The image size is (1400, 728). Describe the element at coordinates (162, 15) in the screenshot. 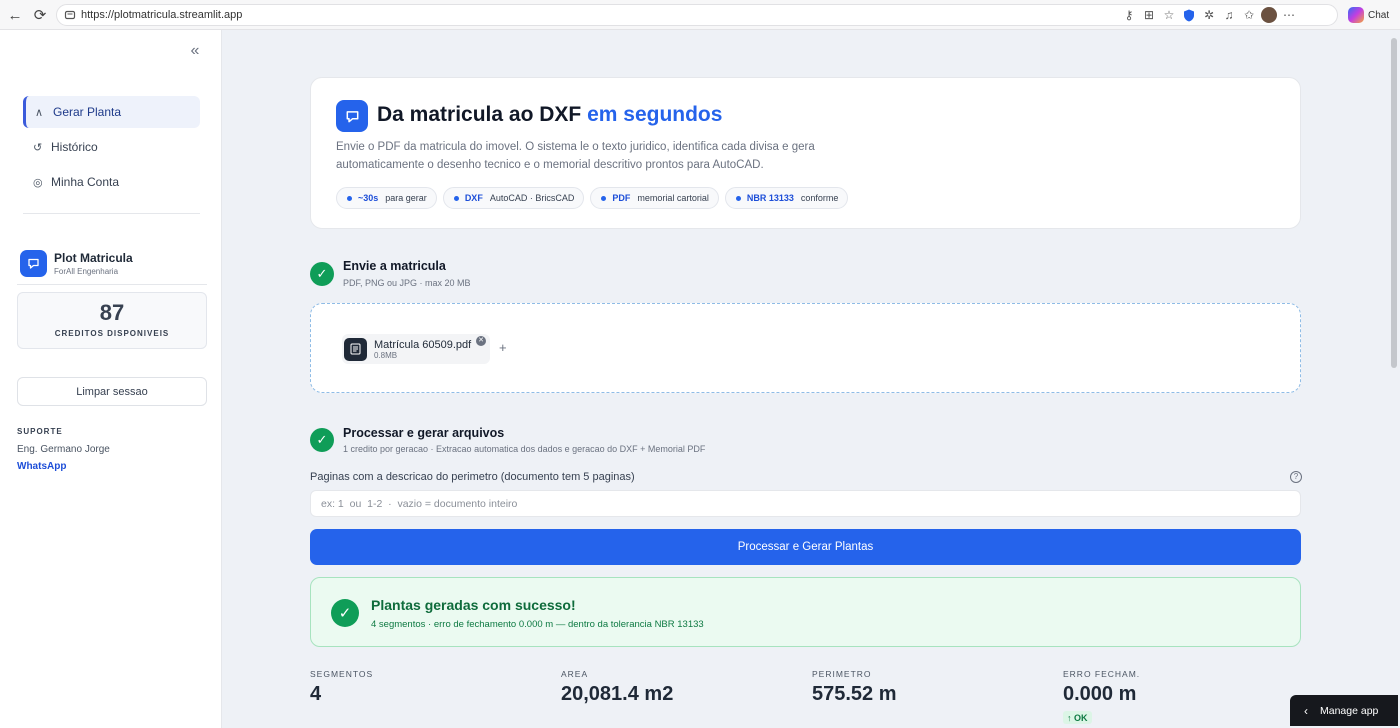

I see `url-text: https://plotmatricula.streamlit.app` at that location.